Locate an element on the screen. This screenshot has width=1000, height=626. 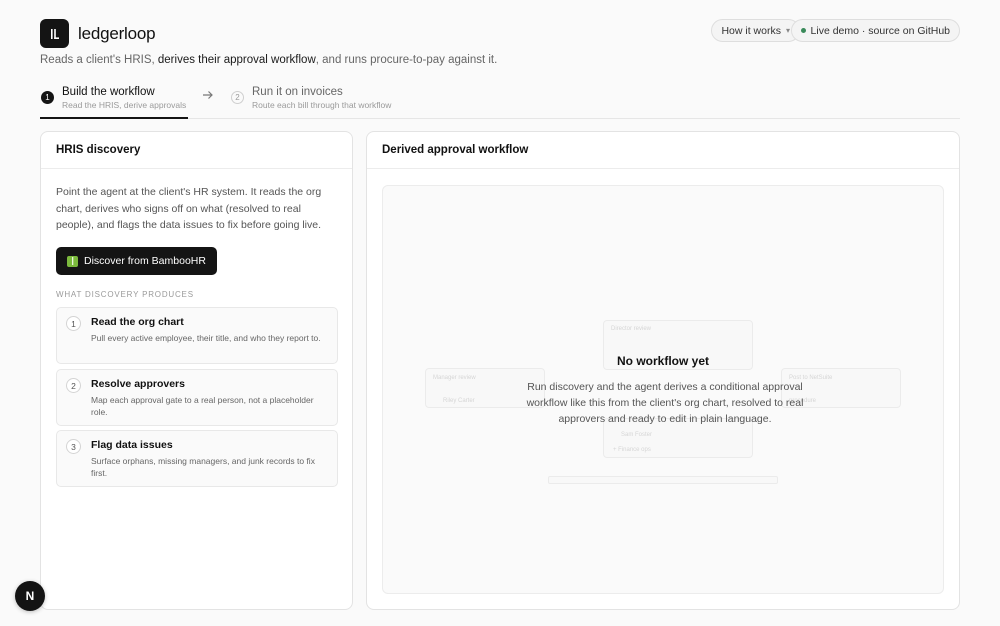
live-demo-link: Live demo · source on GitHub is located at coordinates (875, 30).